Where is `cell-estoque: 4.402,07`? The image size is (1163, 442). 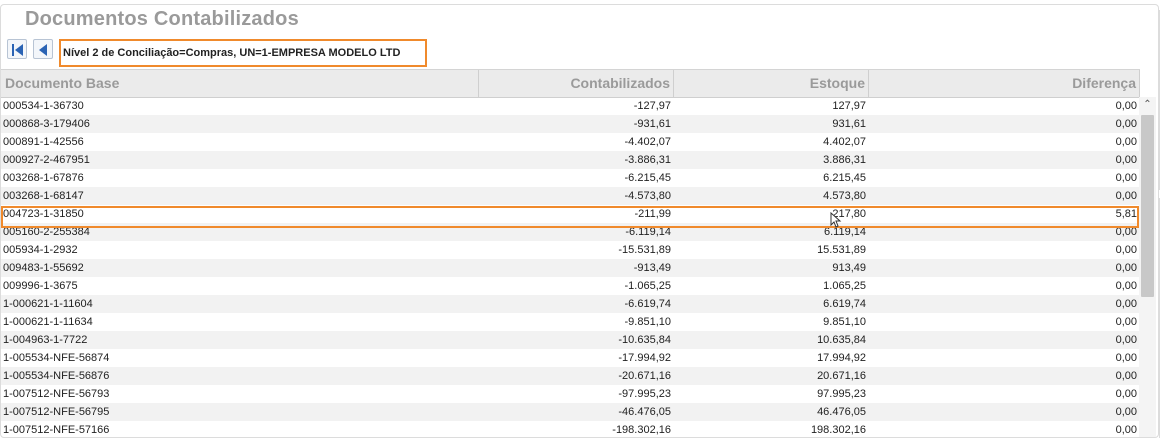
cell-estoque: 4.402,07 is located at coordinates (844, 142).